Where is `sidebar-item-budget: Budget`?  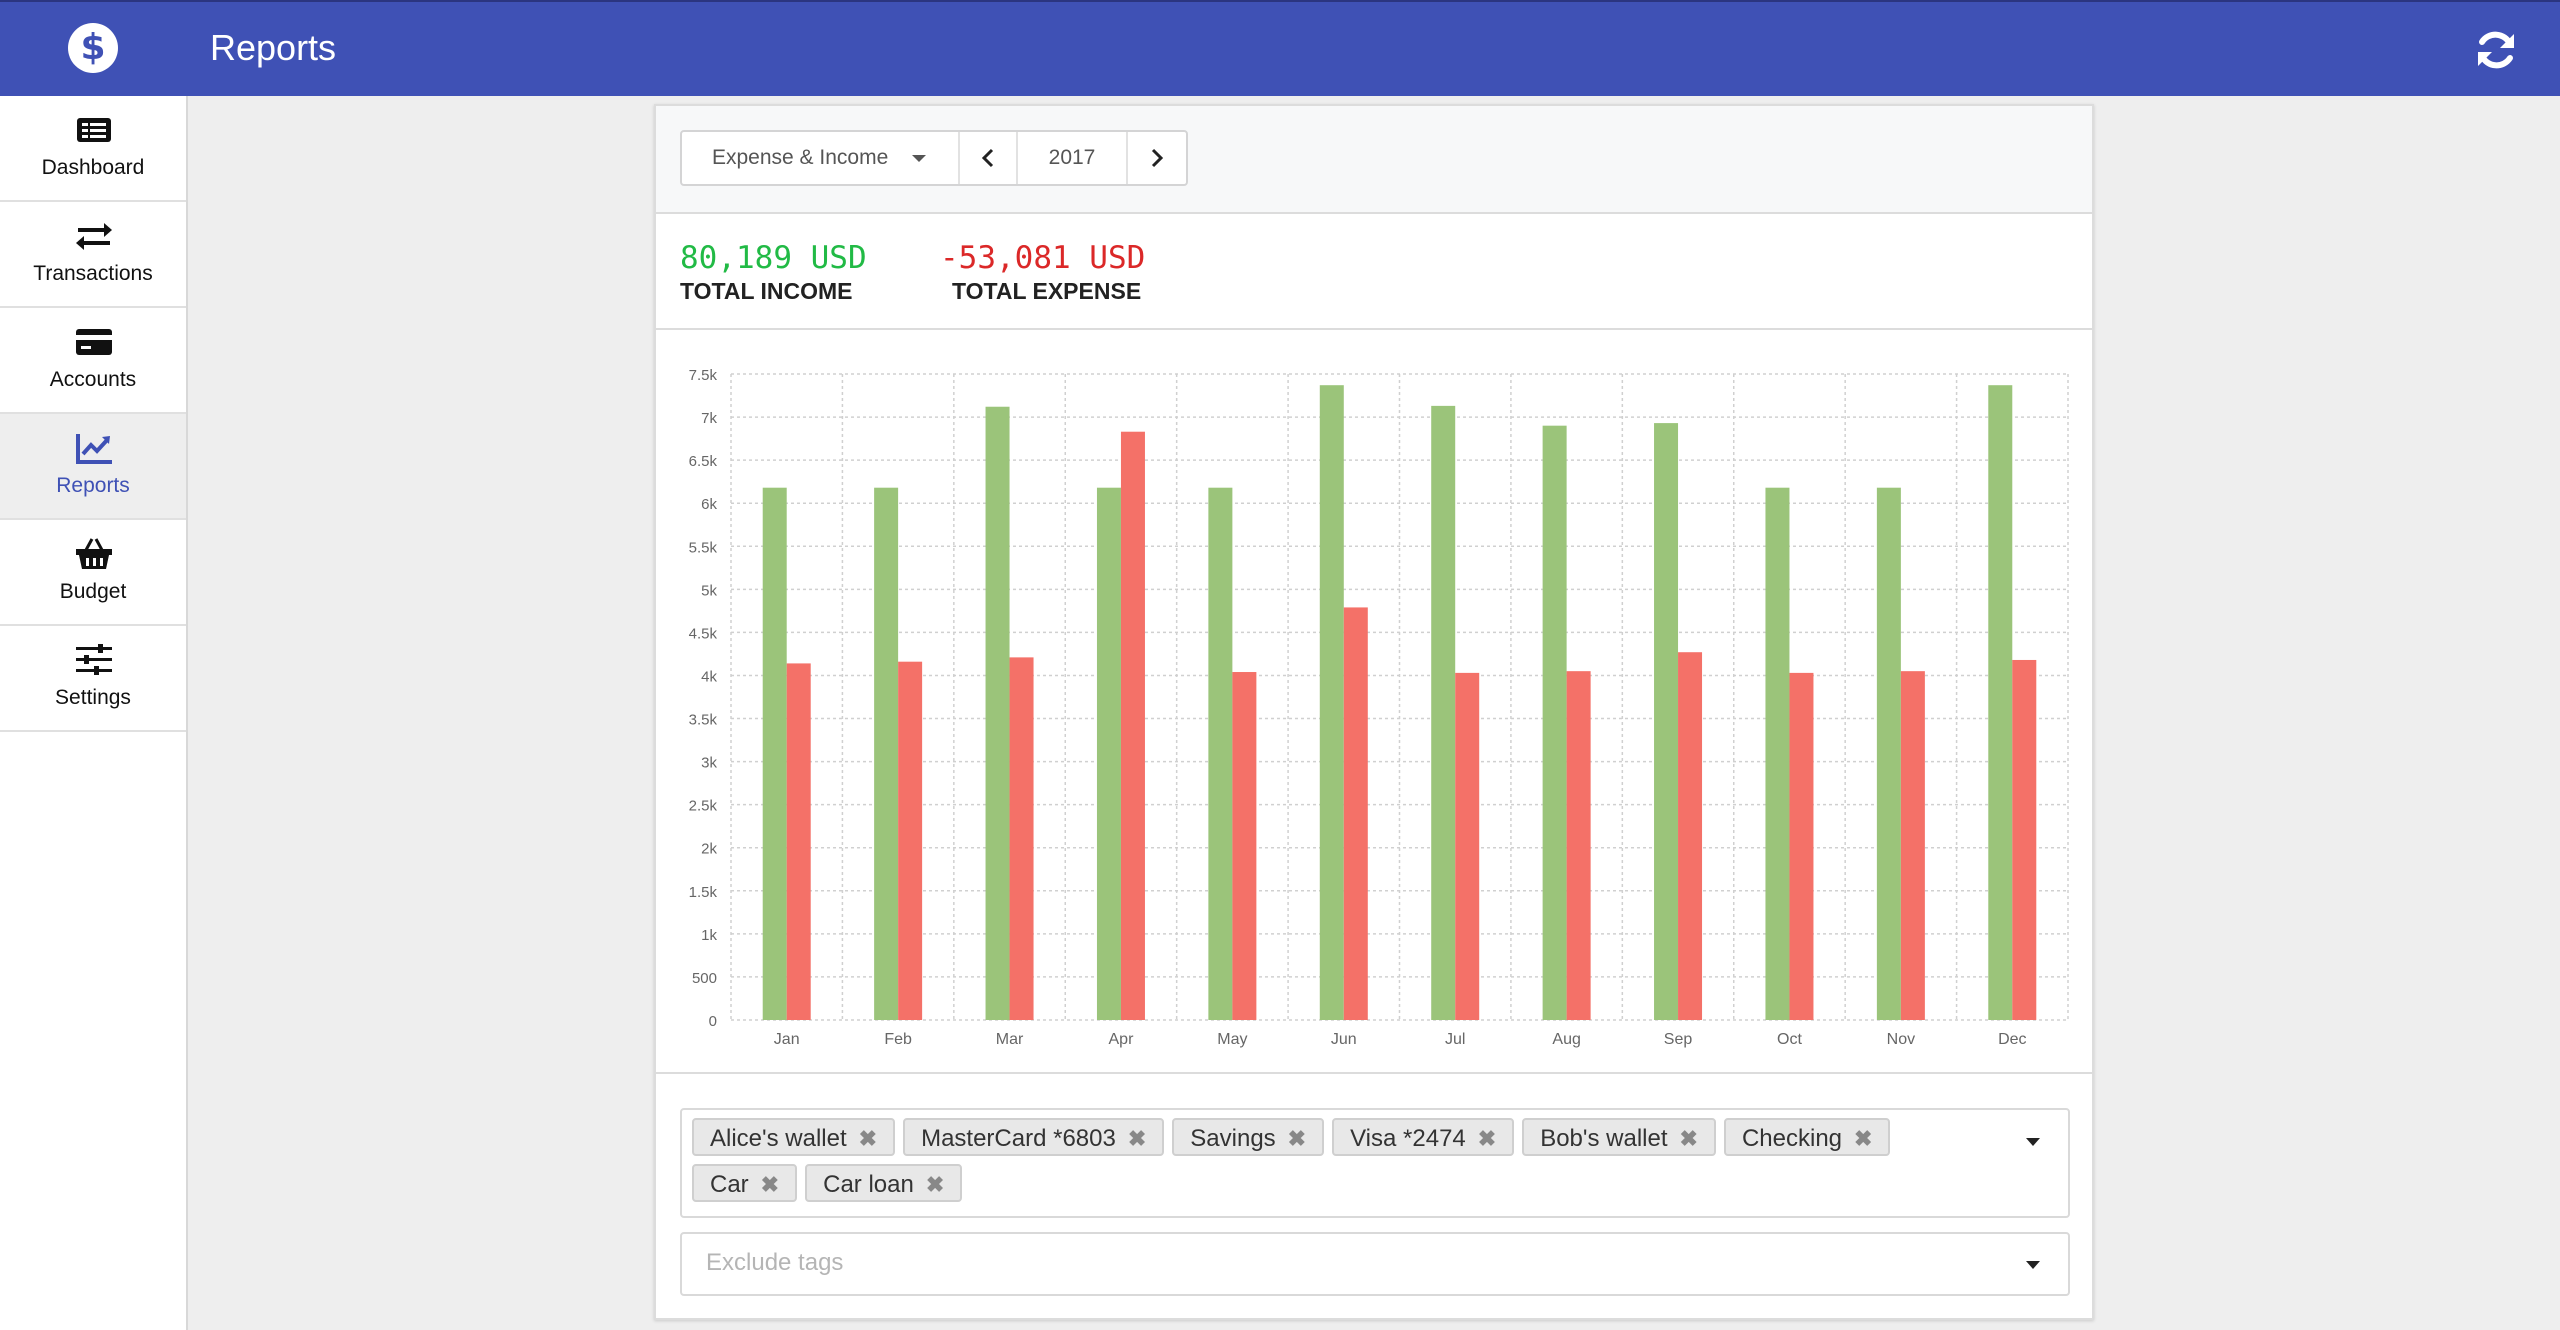
sidebar-item-budget: Budget is located at coordinates (93, 573).